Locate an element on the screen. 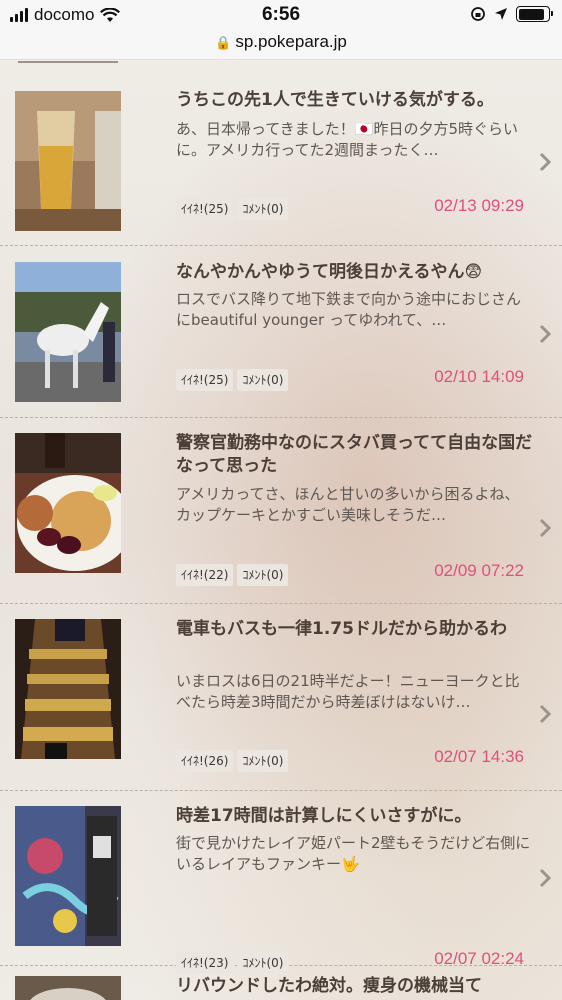 Image resolution: width=562 pixels, height=1000 pixels. url-bar: 🔒 sp.pokepara.jp is located at coordinates (281, 45).